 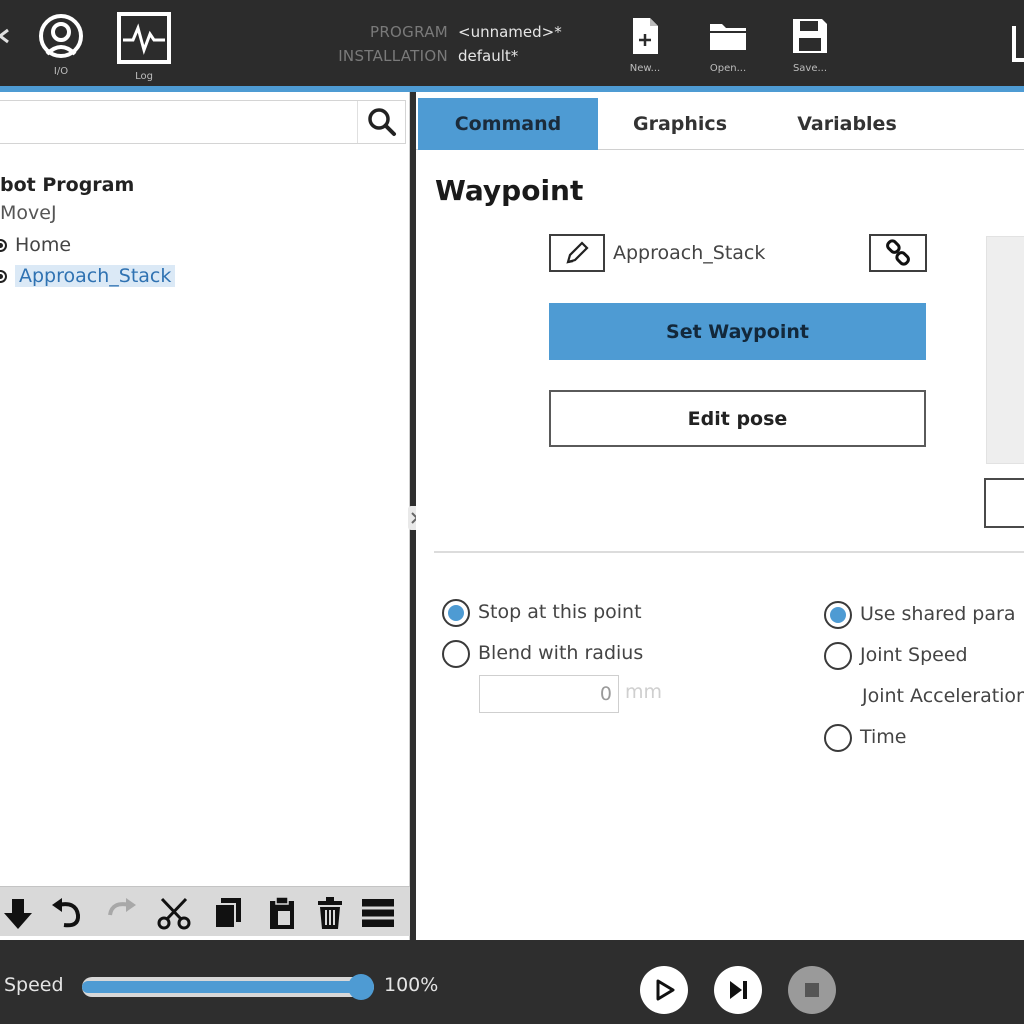 I want to click on speed-value: 100%, so click(x=411, y=985).